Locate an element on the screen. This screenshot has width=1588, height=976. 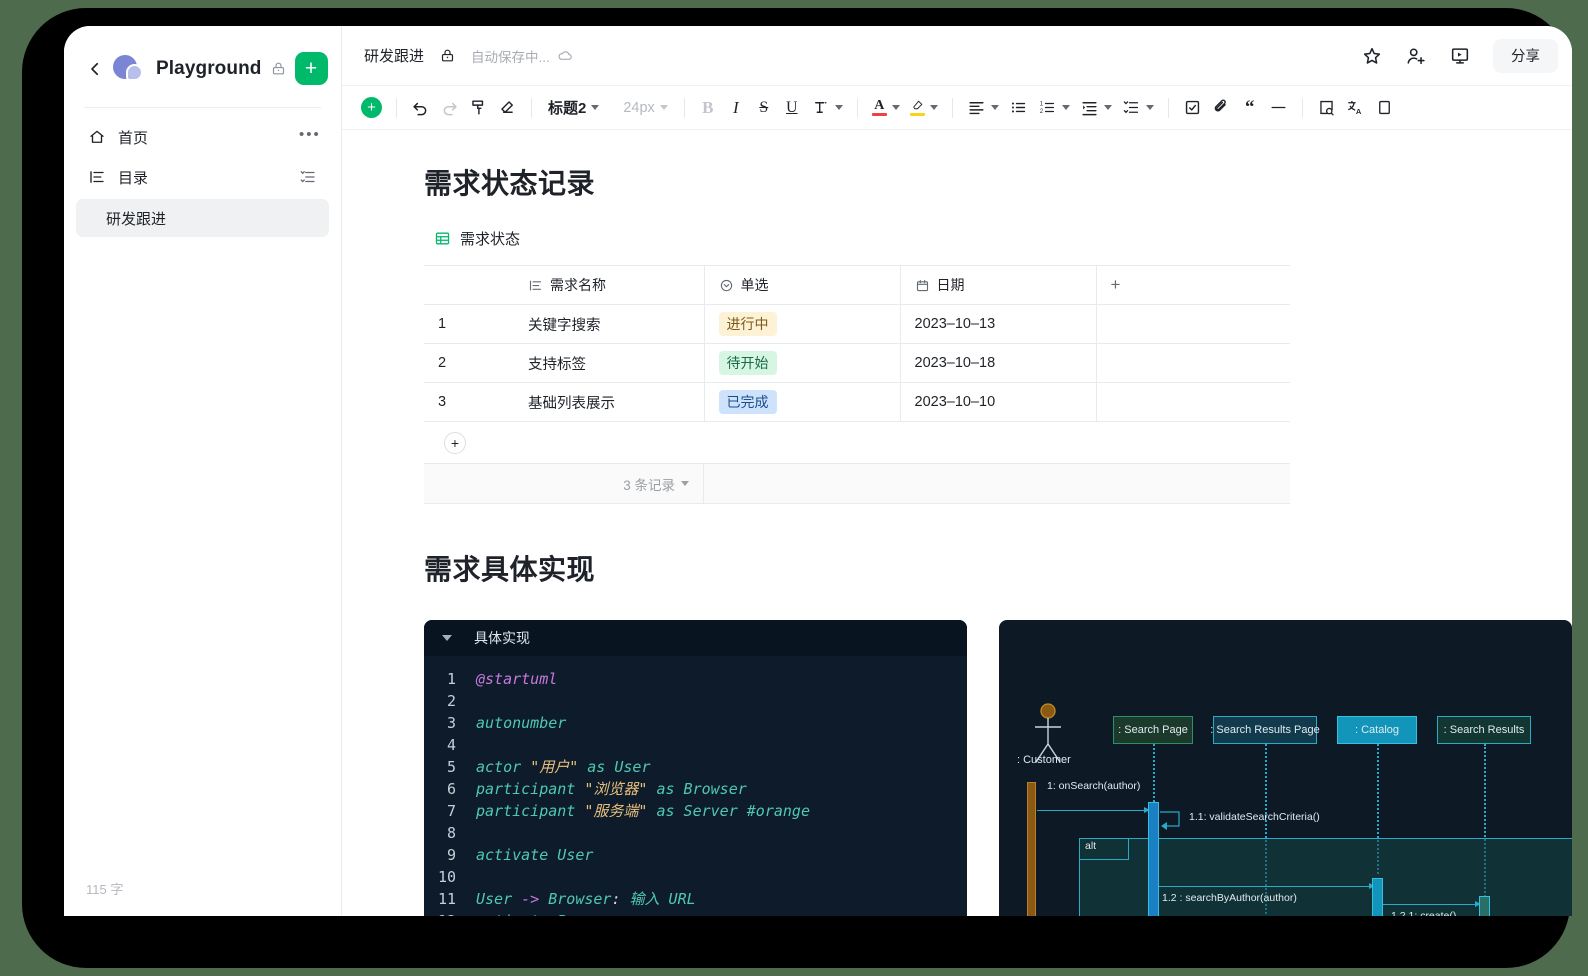
clear-format-button is located at coordinates (507, 108).